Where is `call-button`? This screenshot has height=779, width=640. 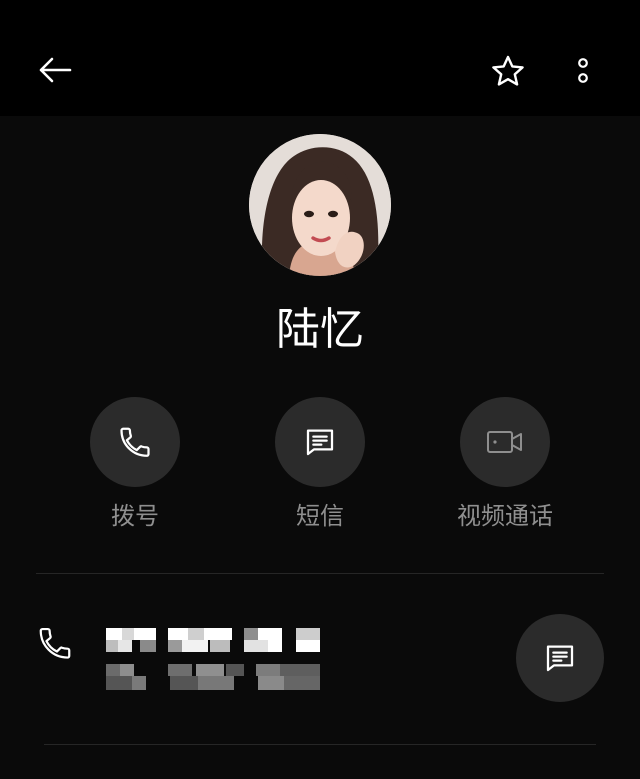 call-button is located at coordinates (135, 442).